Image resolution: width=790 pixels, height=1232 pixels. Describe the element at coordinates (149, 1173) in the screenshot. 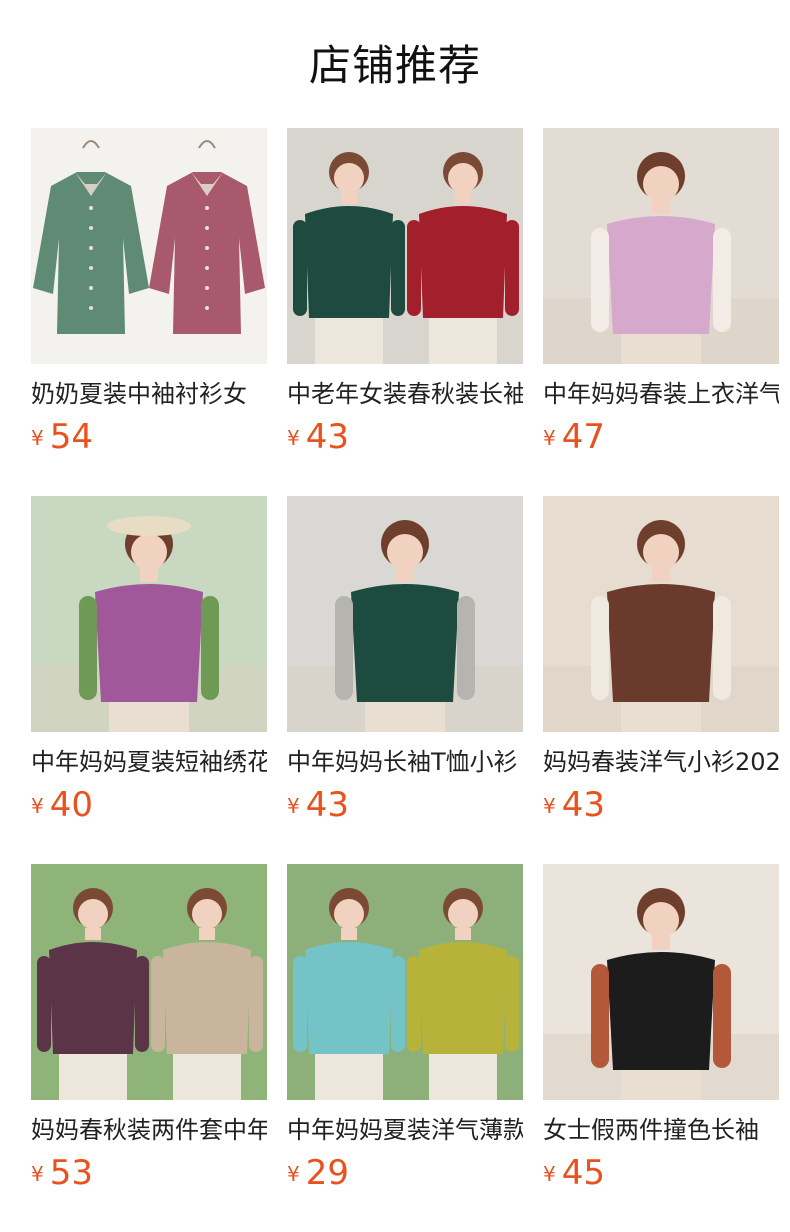

I see `product-price: ¥53` at that location.